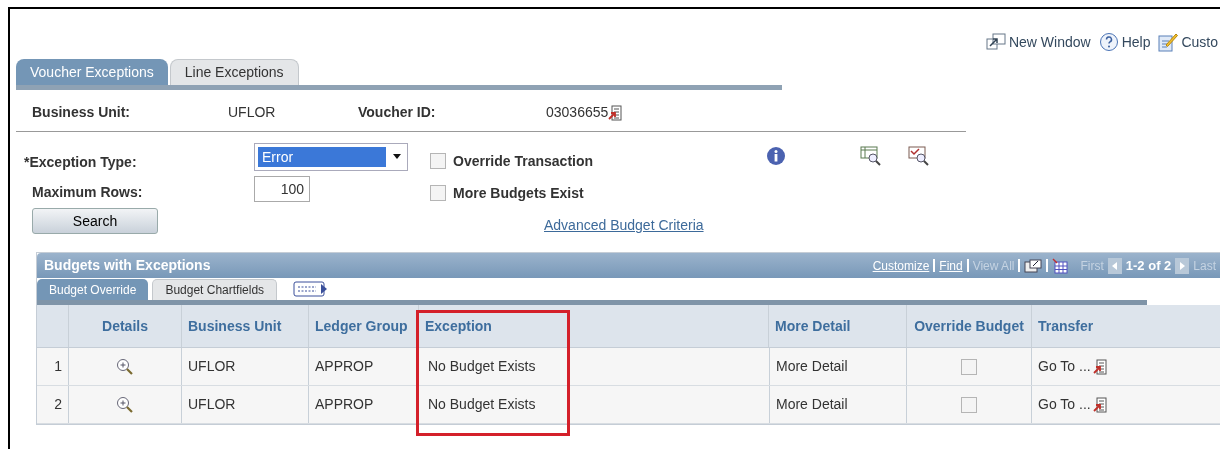 This screenshot has height=449, width=1220. Describe the element at coordinates (969, 326) in the screenshot. I see `column-header: Override Budget` at that location.